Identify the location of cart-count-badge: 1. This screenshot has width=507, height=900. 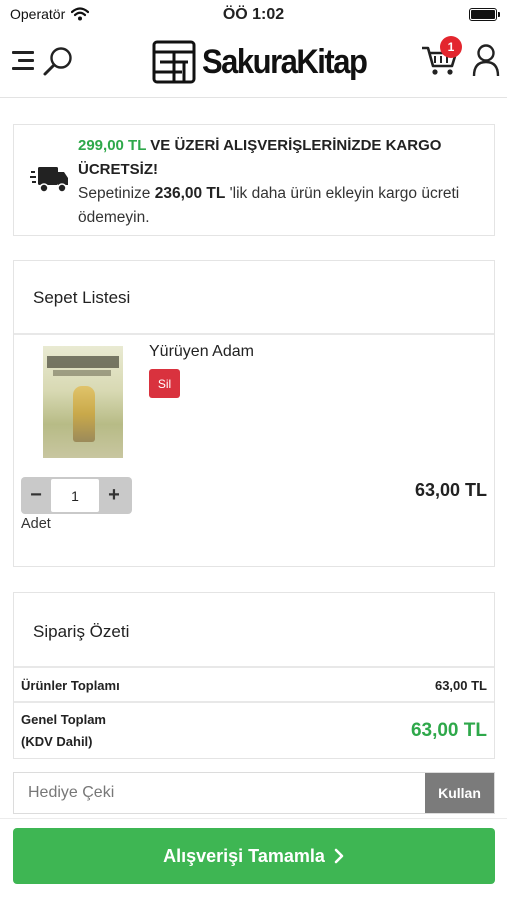
(451, 47).